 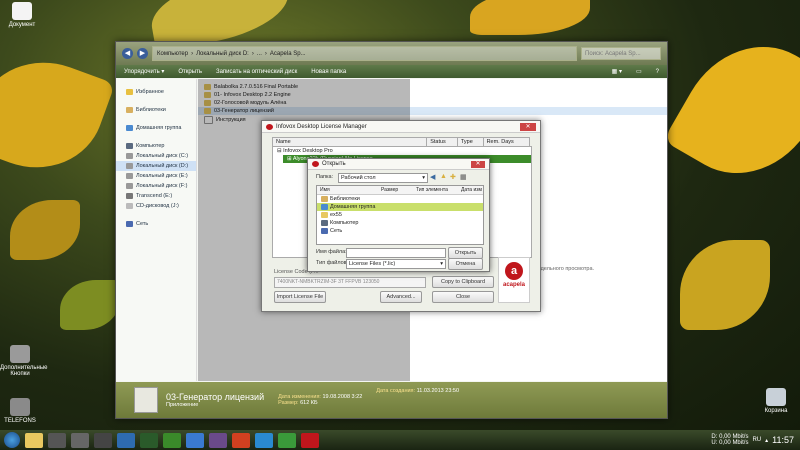 I want to click on license-code-field: 7400NKT-NMBKTRZIM-3F 3T FFPVB 123050, so click(x=350, y=282).